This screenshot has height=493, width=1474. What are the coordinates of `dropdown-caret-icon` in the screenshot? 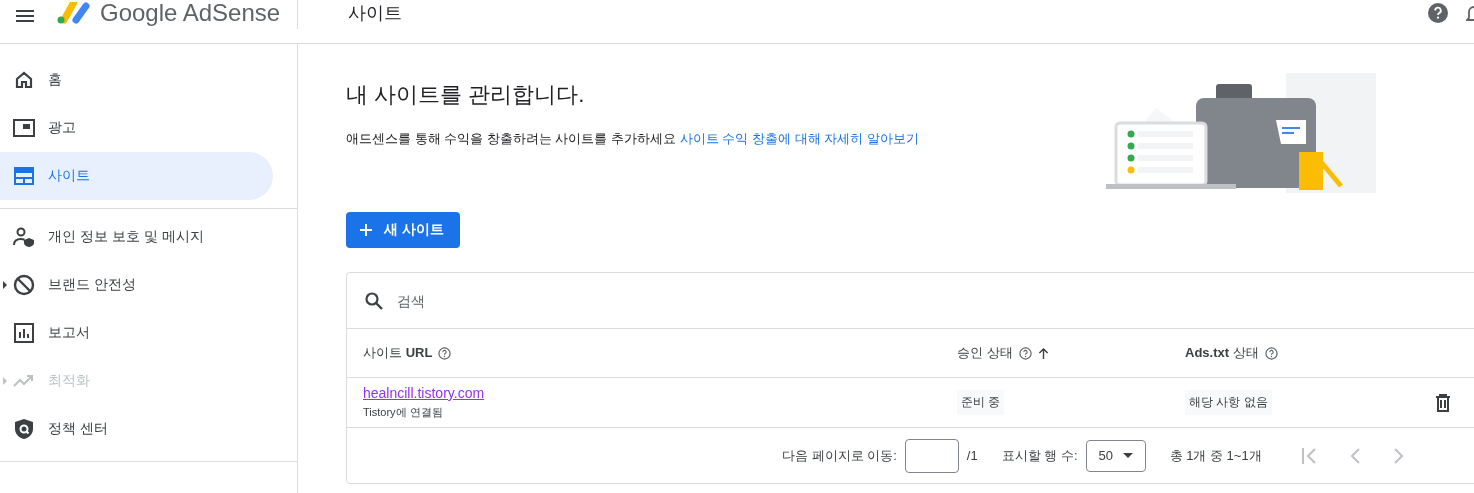 It's located at (1127, 455).